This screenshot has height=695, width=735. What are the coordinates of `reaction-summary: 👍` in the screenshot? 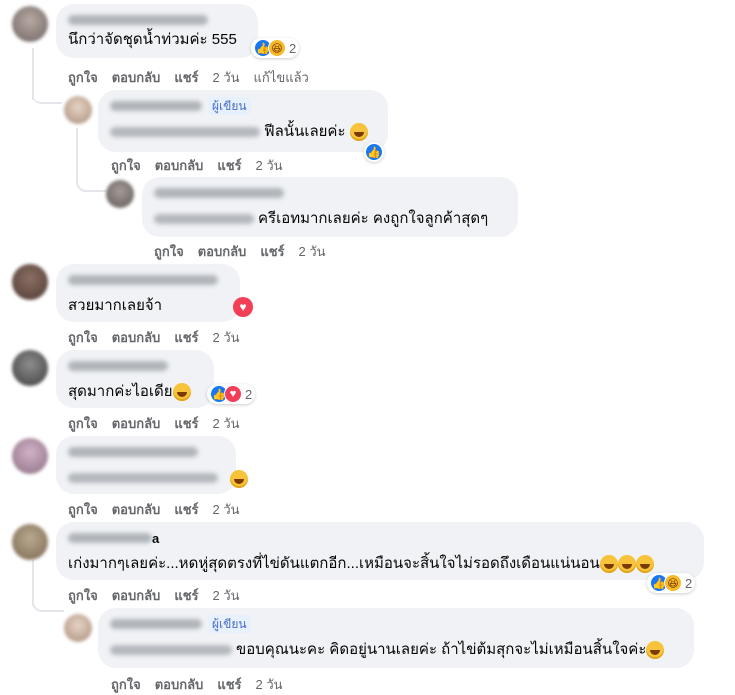 It's located at (374, 152).